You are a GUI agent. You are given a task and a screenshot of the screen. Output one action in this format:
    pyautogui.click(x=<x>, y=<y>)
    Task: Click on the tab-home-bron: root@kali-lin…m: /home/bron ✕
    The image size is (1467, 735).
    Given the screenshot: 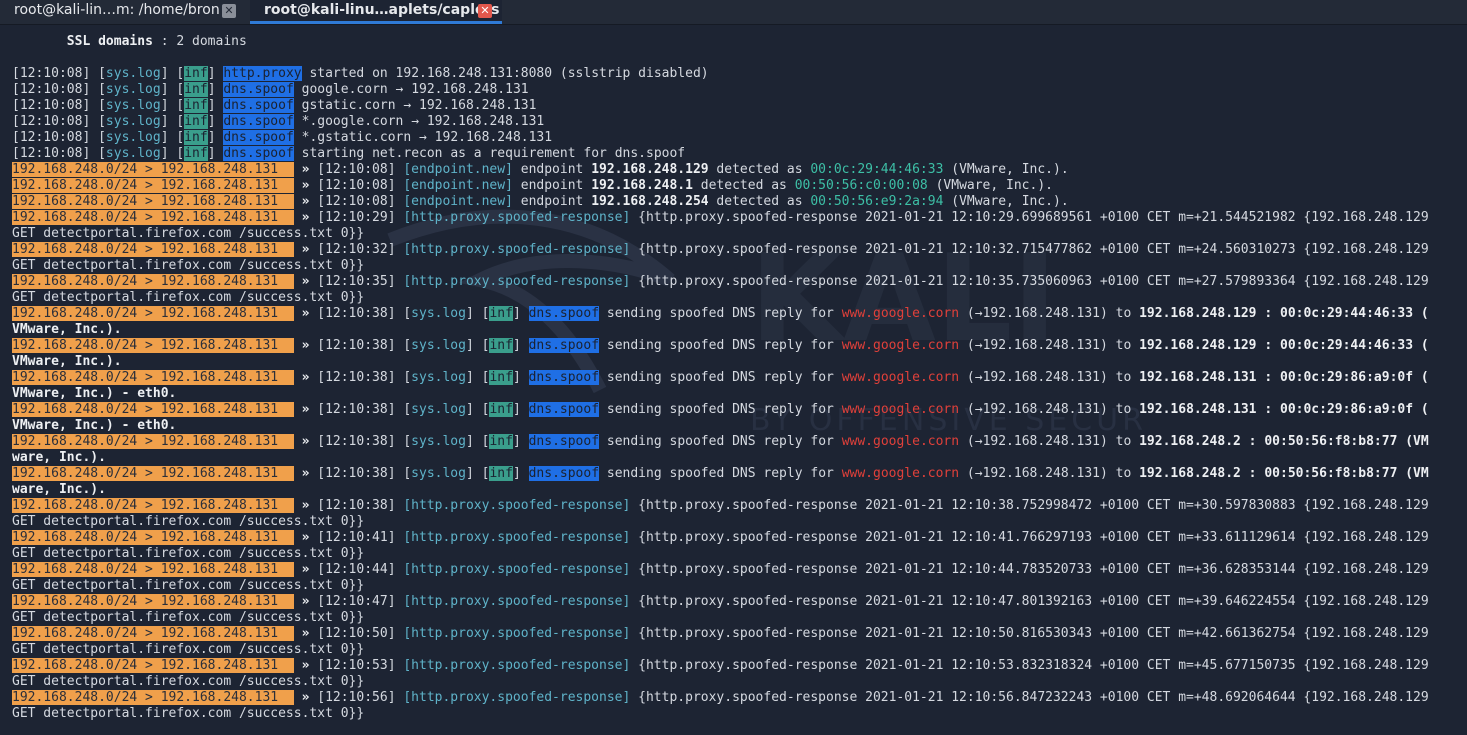 What is the action you would take?
    pyautogui.click(x=124, y=12)
    